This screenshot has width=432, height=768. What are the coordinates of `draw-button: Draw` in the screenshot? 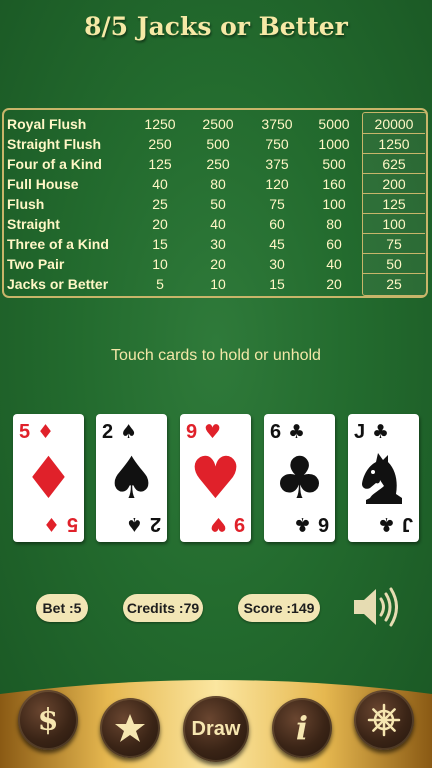 It's located at (216, 729).